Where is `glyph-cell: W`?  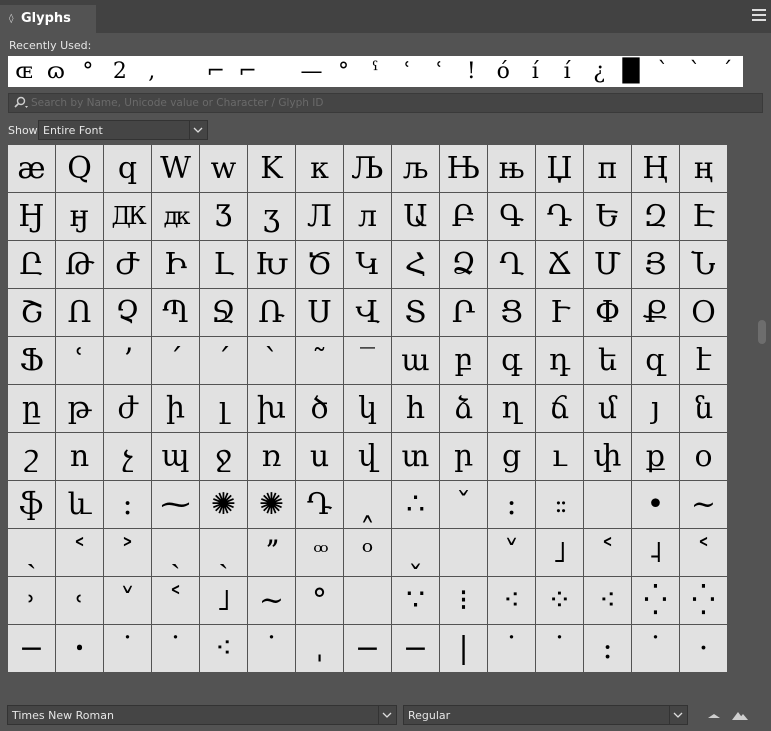
glyph-cell: W is located at coordinates (175, 168).